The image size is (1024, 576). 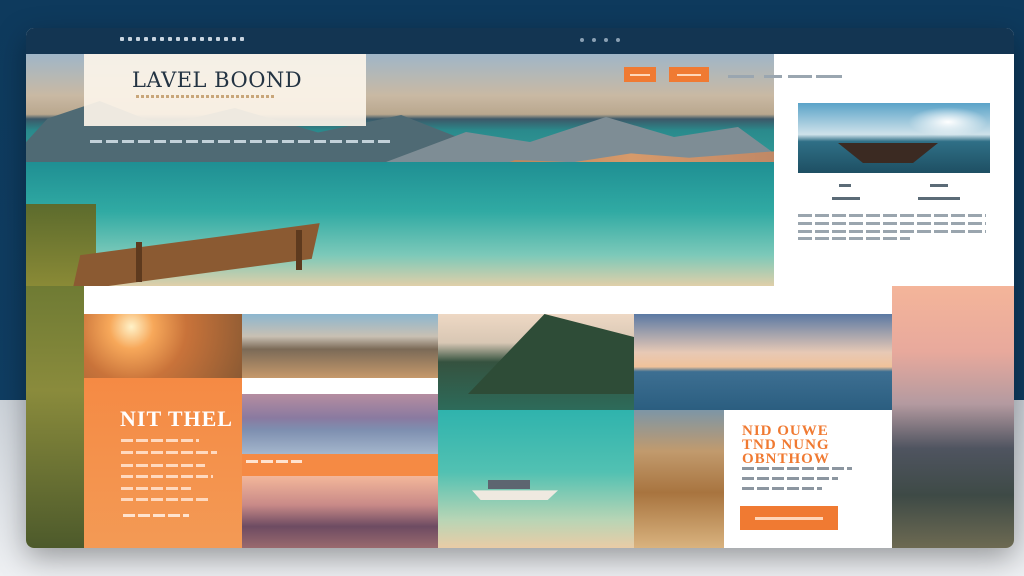 I want to click on promo-right-title: NID OUWE TND NUNG OBNTHOW, so click(x=786, y=445).